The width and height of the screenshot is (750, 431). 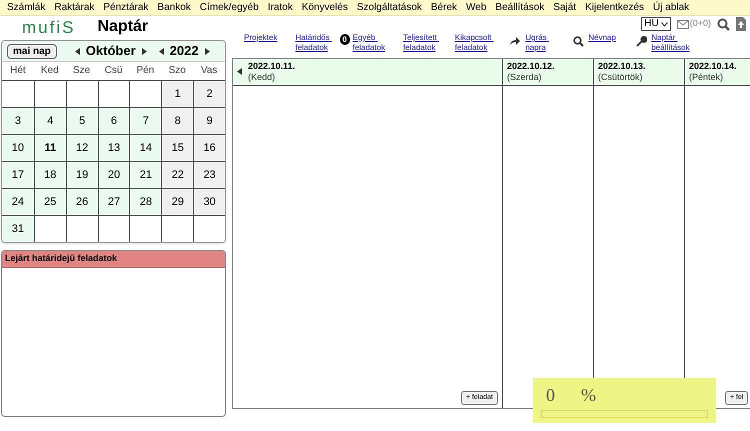 I want to click on day-name: (Csütörtök), so click(x=621, y=77).